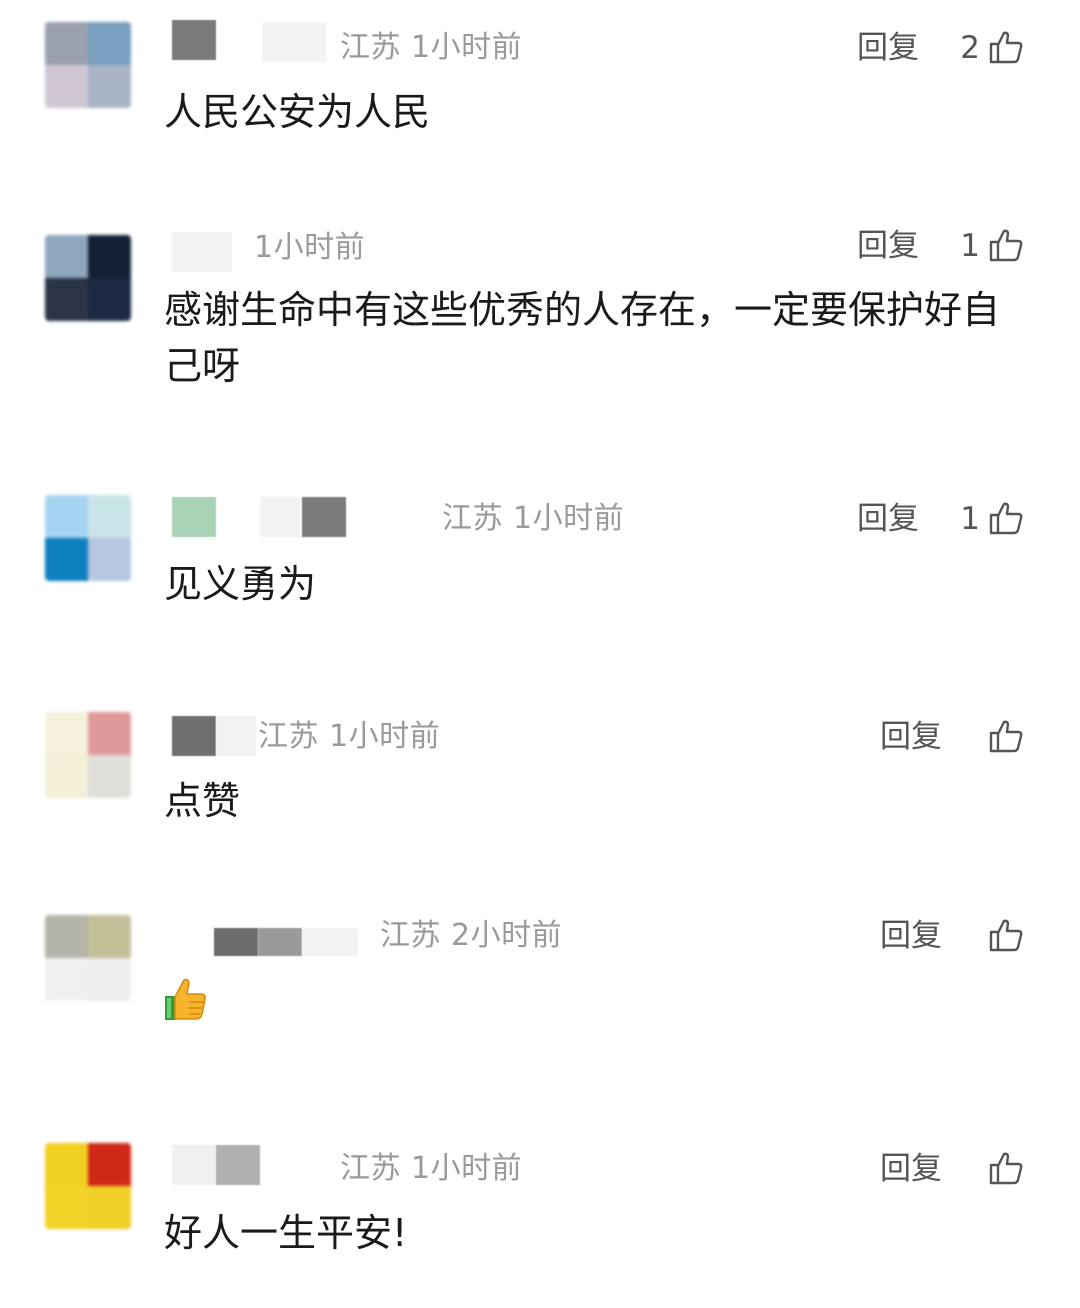 Image resolution: width=1080 pixels, height=1308 pixels. What do you see at coordinates (286, 1233) in the screenshot?
I see `comment-text: 好人一生平安!` at bounding box center [286, 1233].